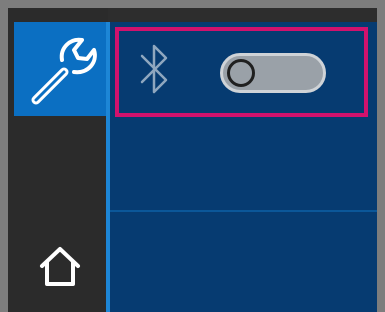 The height and width of the screenshot is (312, 385). I want to click on sidebar-item-settings, so click(60, 69).